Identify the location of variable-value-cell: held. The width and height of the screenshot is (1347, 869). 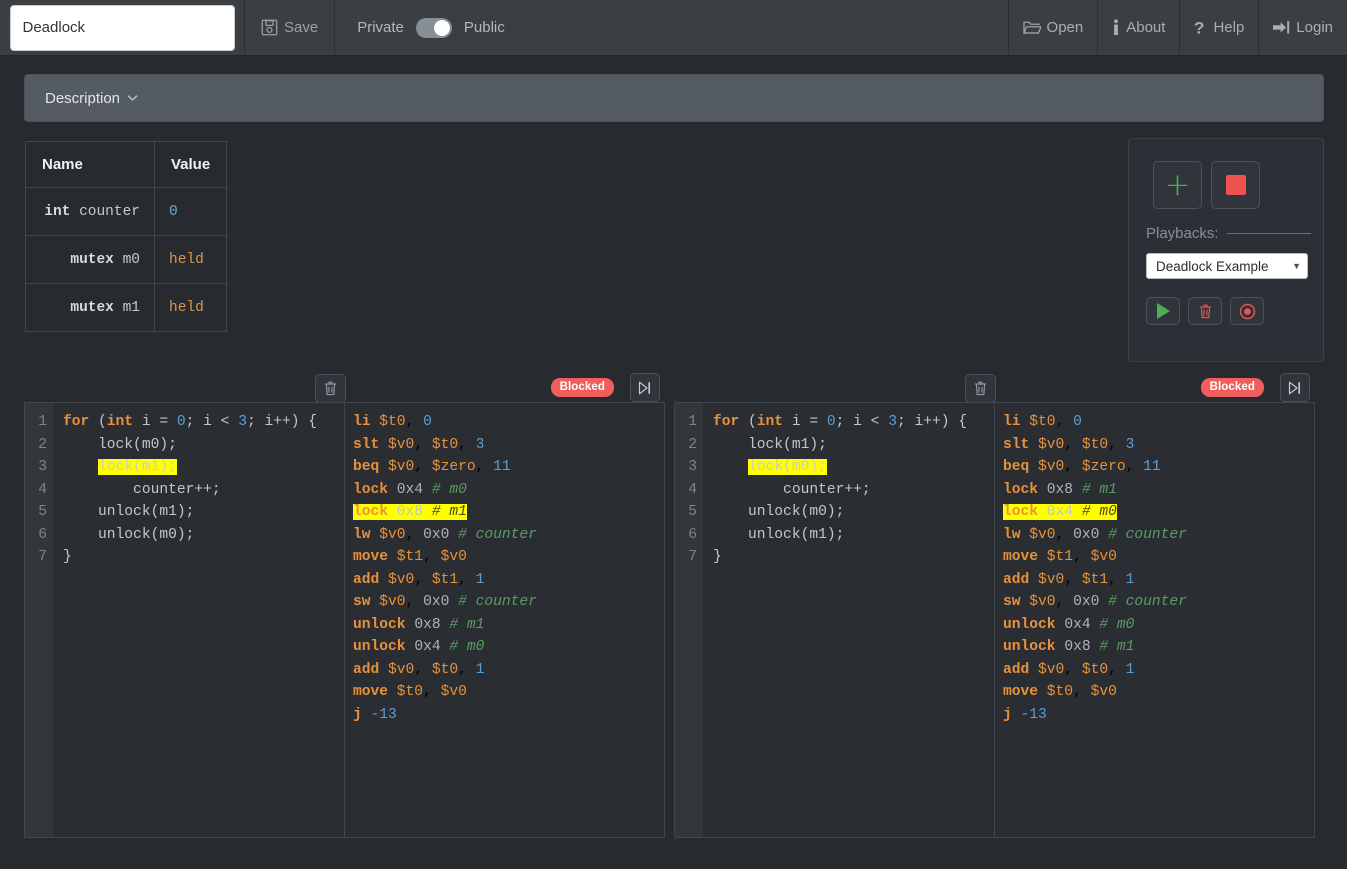
(190, 307).